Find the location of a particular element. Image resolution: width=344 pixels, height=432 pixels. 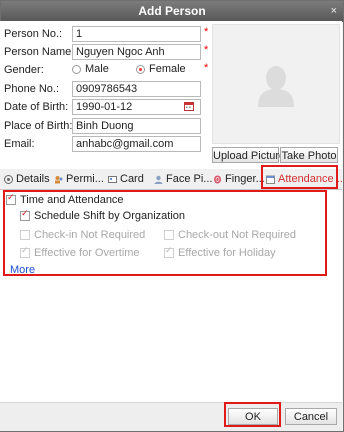

place-of-birth-field: Binh Duong is located at coordinates (136, 126).